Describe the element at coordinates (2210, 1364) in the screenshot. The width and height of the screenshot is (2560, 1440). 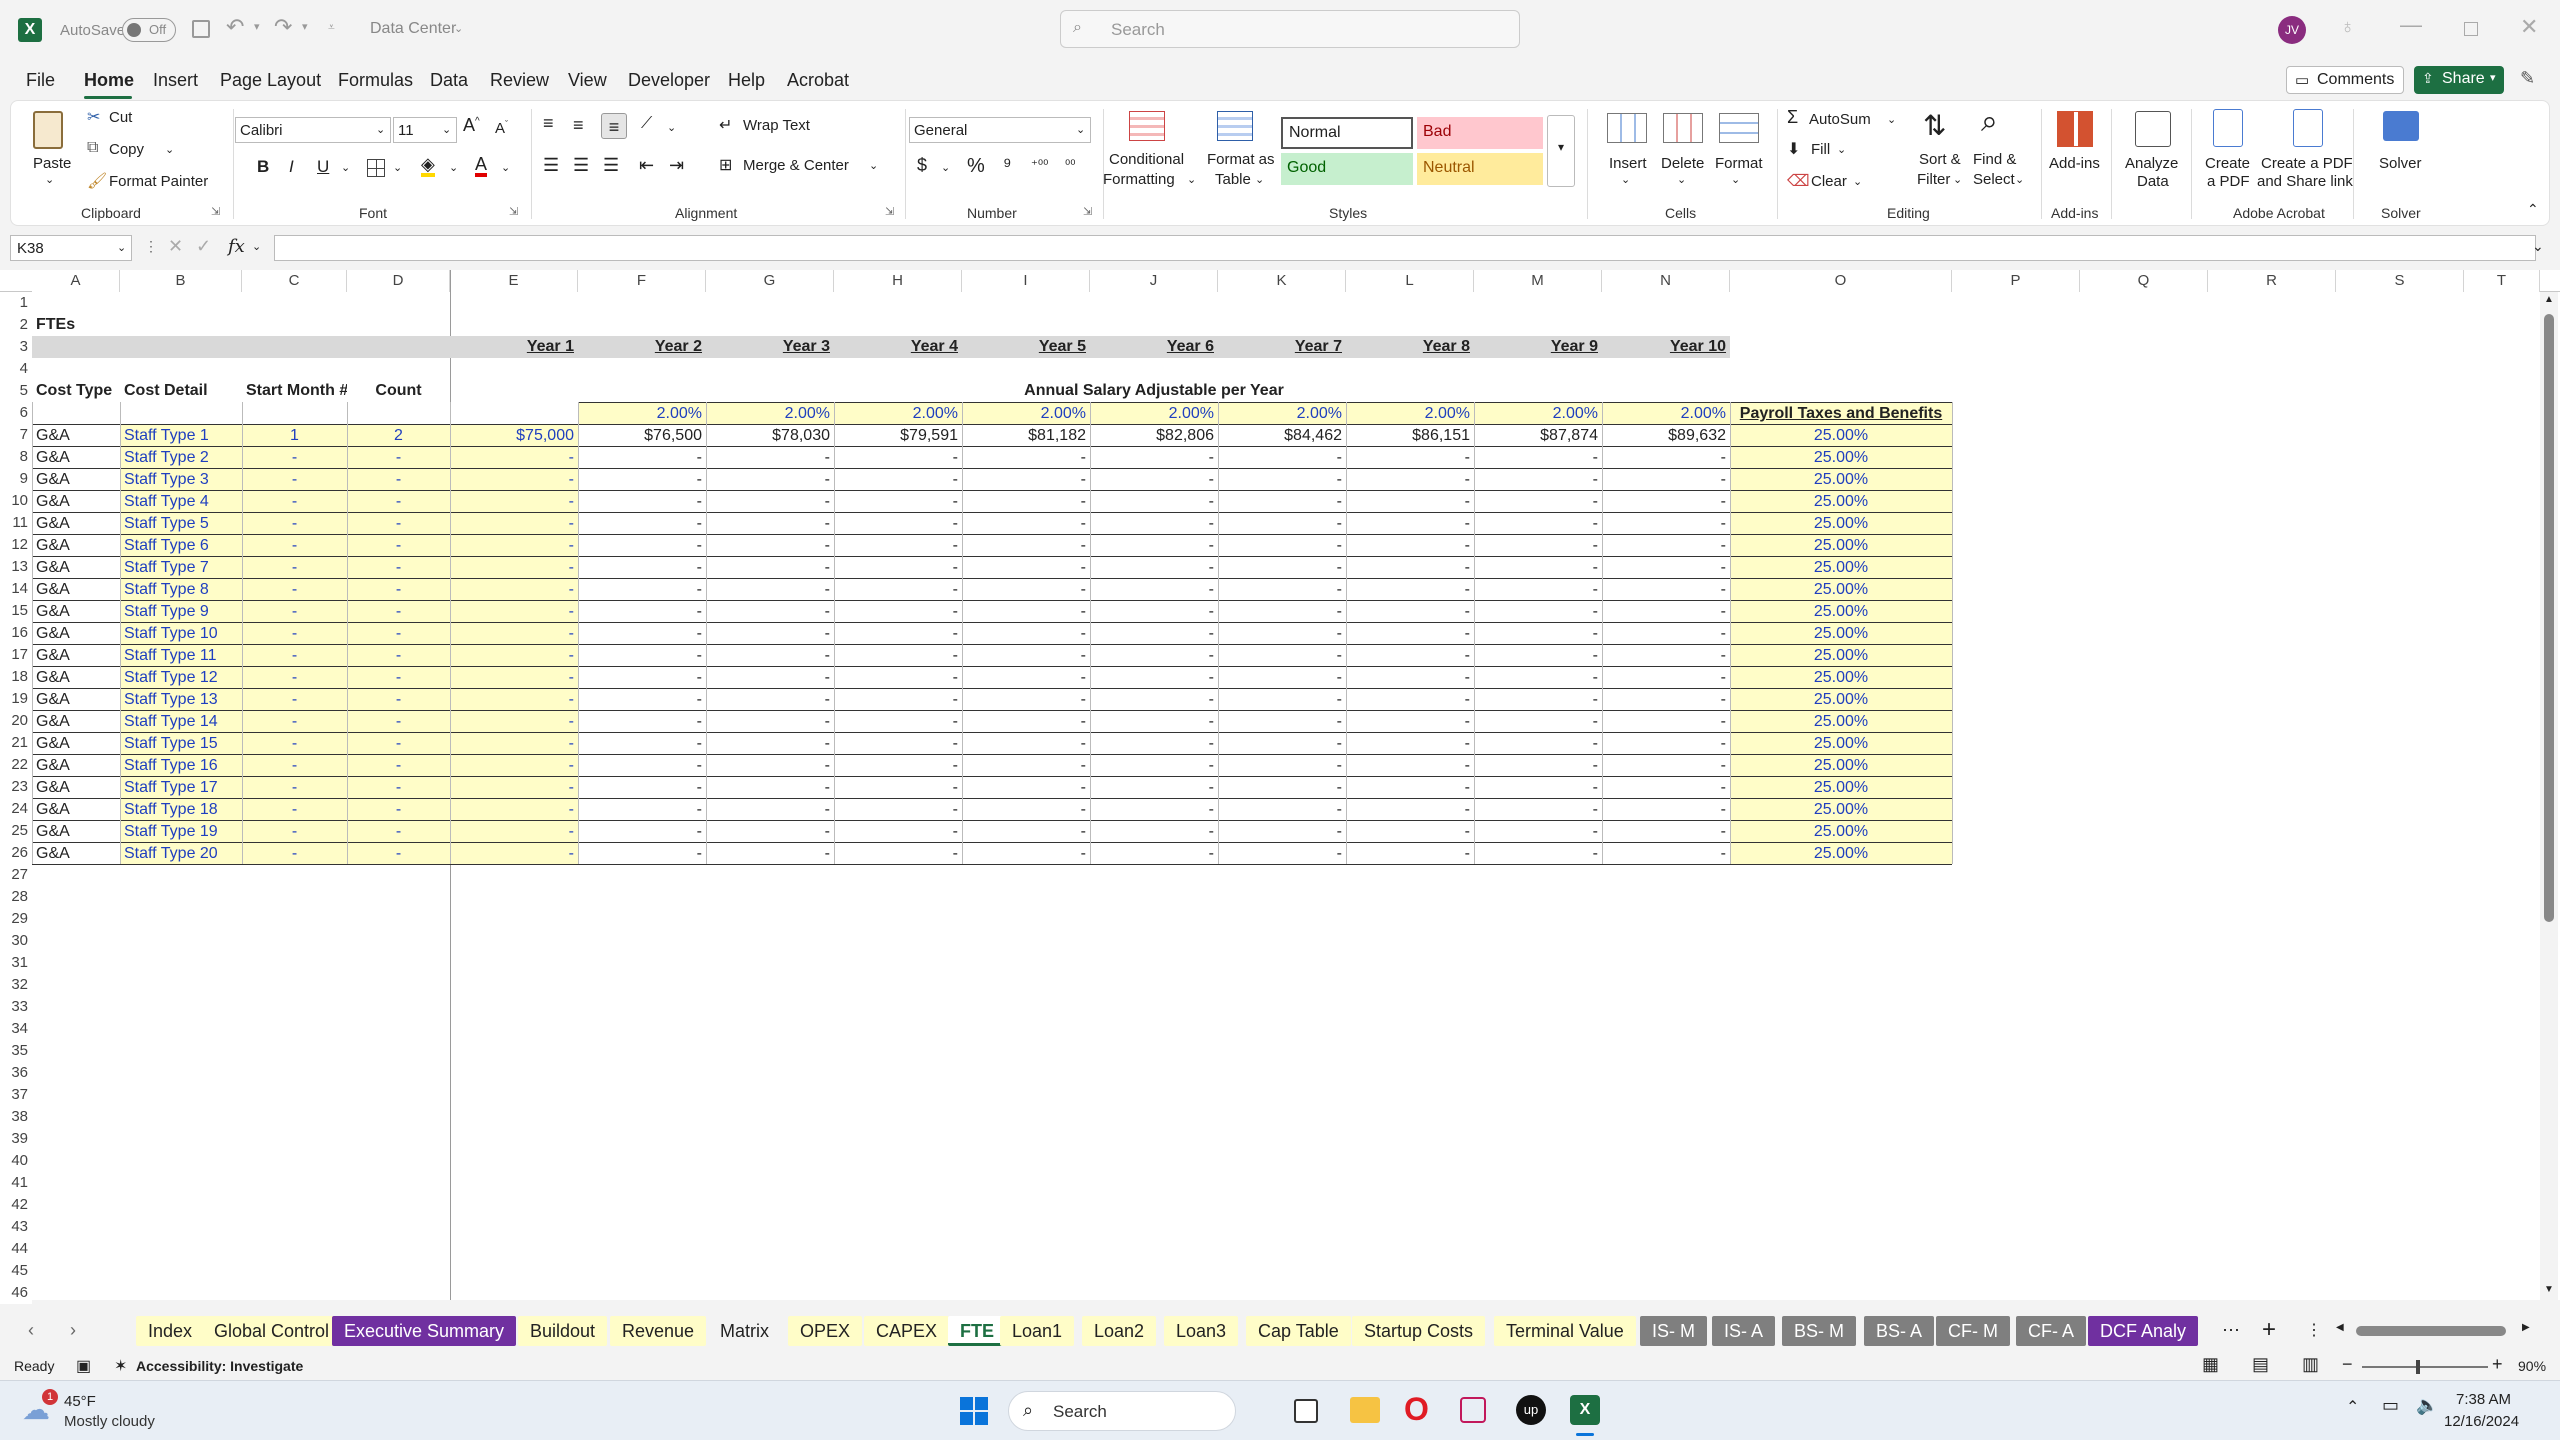
I see `normal-view-icon: ▦` at that location.